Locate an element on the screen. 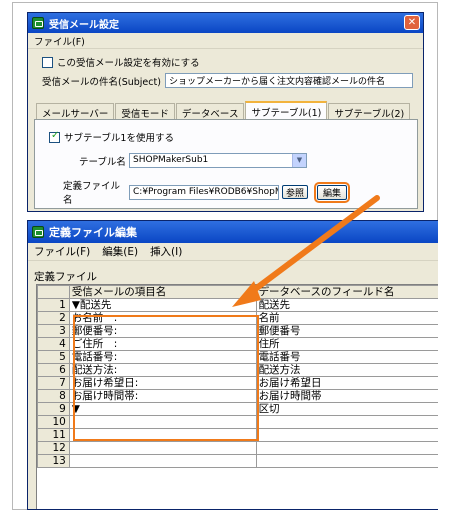  pointer-arrow is located at coordinates (306, 251).